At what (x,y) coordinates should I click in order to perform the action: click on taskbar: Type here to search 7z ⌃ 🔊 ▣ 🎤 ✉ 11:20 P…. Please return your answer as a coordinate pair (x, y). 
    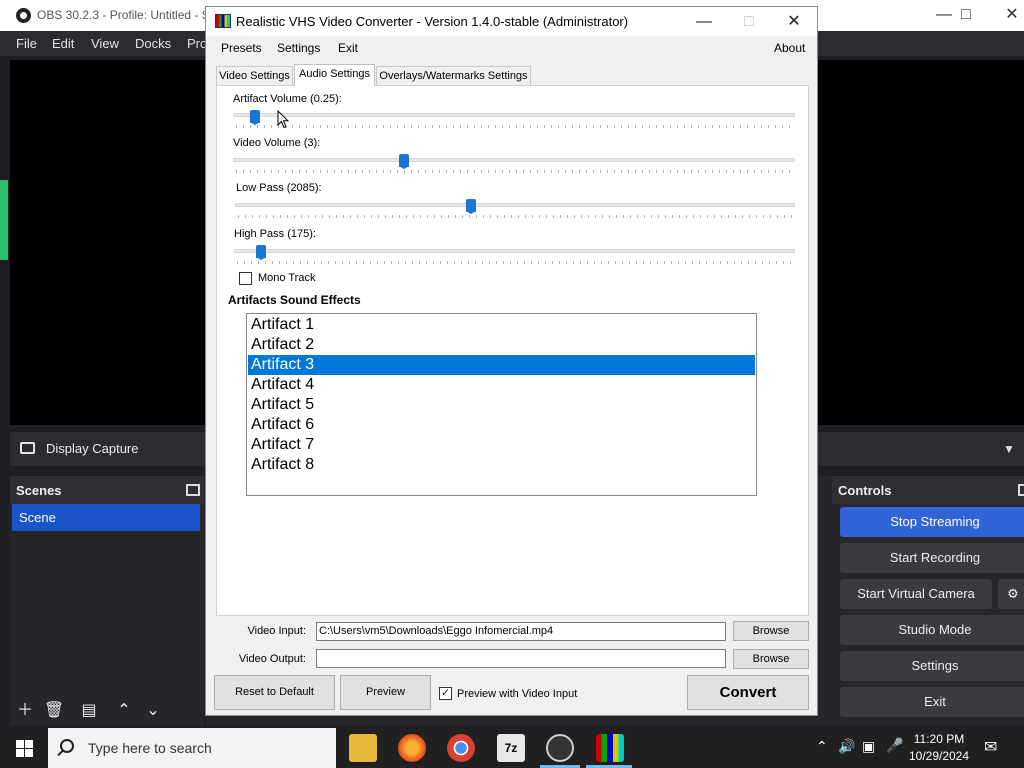
    Looking at the image, I should click on (512, 748).